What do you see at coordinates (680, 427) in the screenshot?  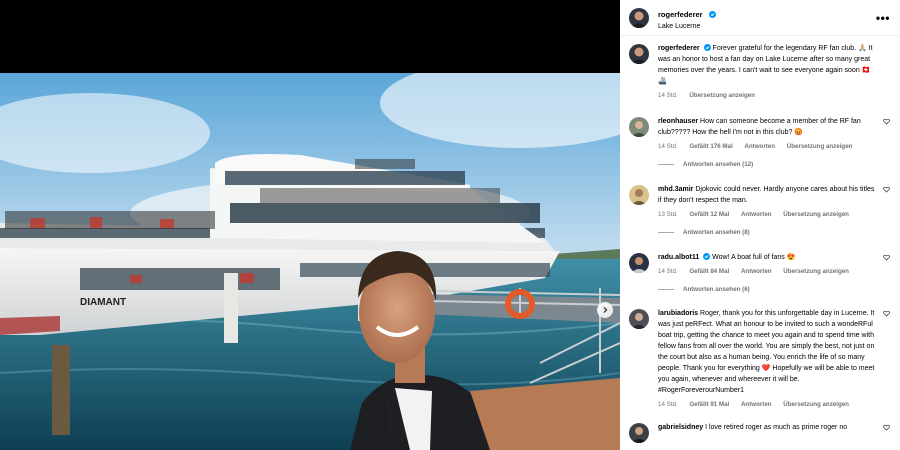 I see `comment-username: gabrielsidney` at bounding box center [680, 427].